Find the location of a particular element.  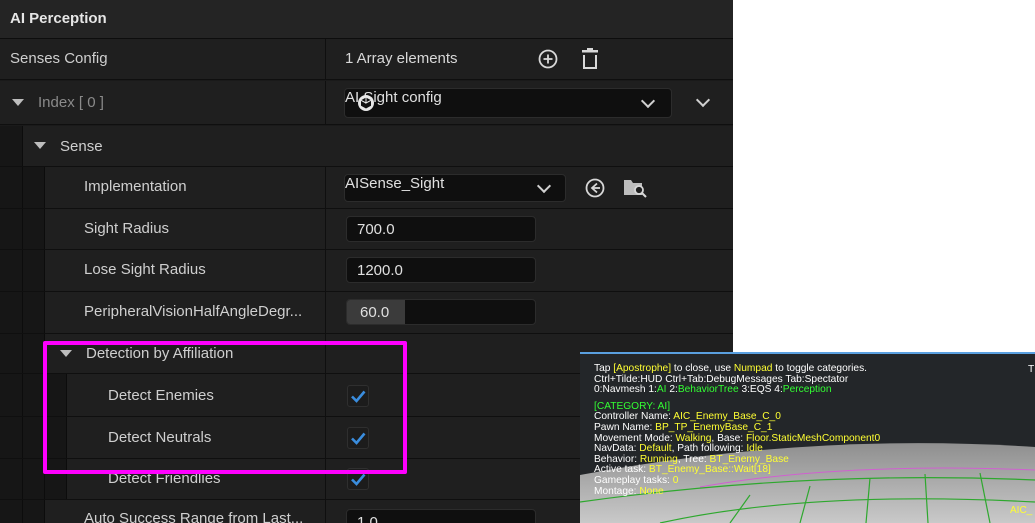

sight-radius-label: Sight Radius is located at coordinates (127, 228).